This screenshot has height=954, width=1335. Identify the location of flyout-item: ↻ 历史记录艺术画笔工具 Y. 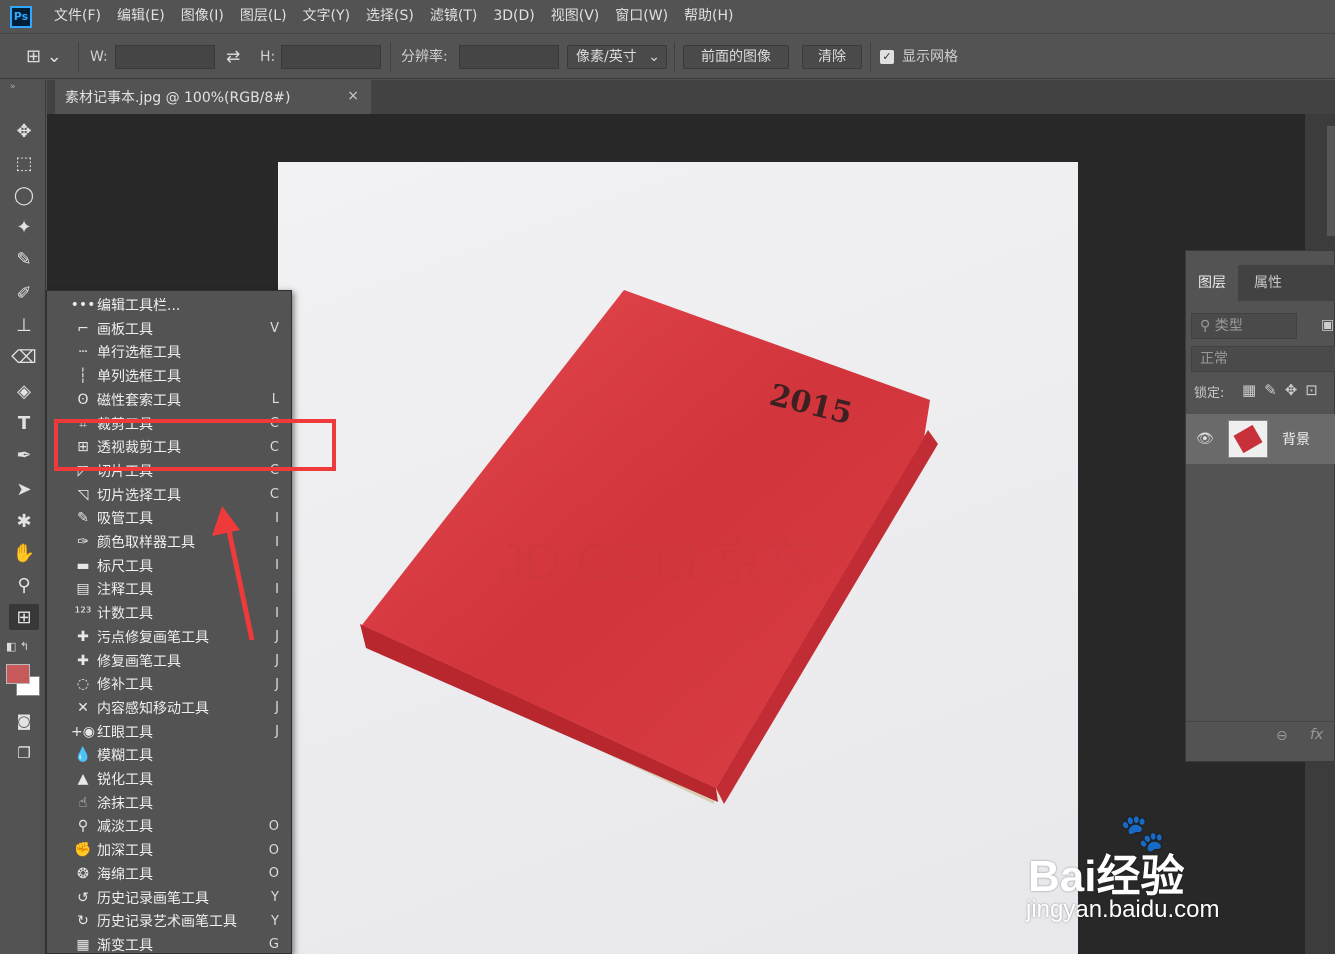
(169, 921).